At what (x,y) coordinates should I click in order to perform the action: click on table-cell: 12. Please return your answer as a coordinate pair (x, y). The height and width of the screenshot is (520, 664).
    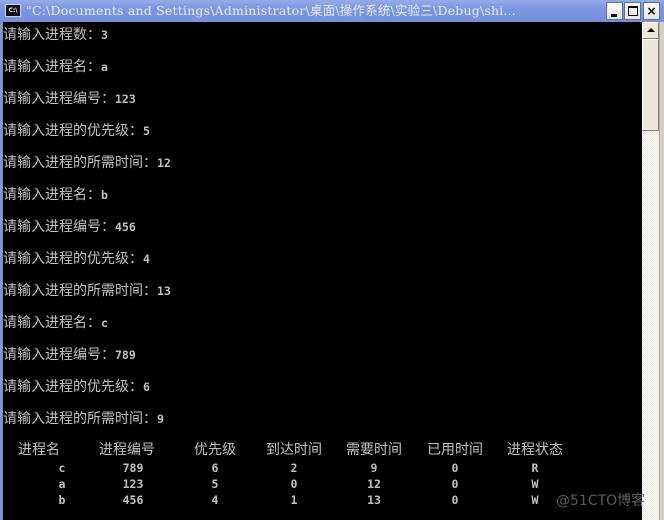
    Looking at the image, I should click on (374, 484).